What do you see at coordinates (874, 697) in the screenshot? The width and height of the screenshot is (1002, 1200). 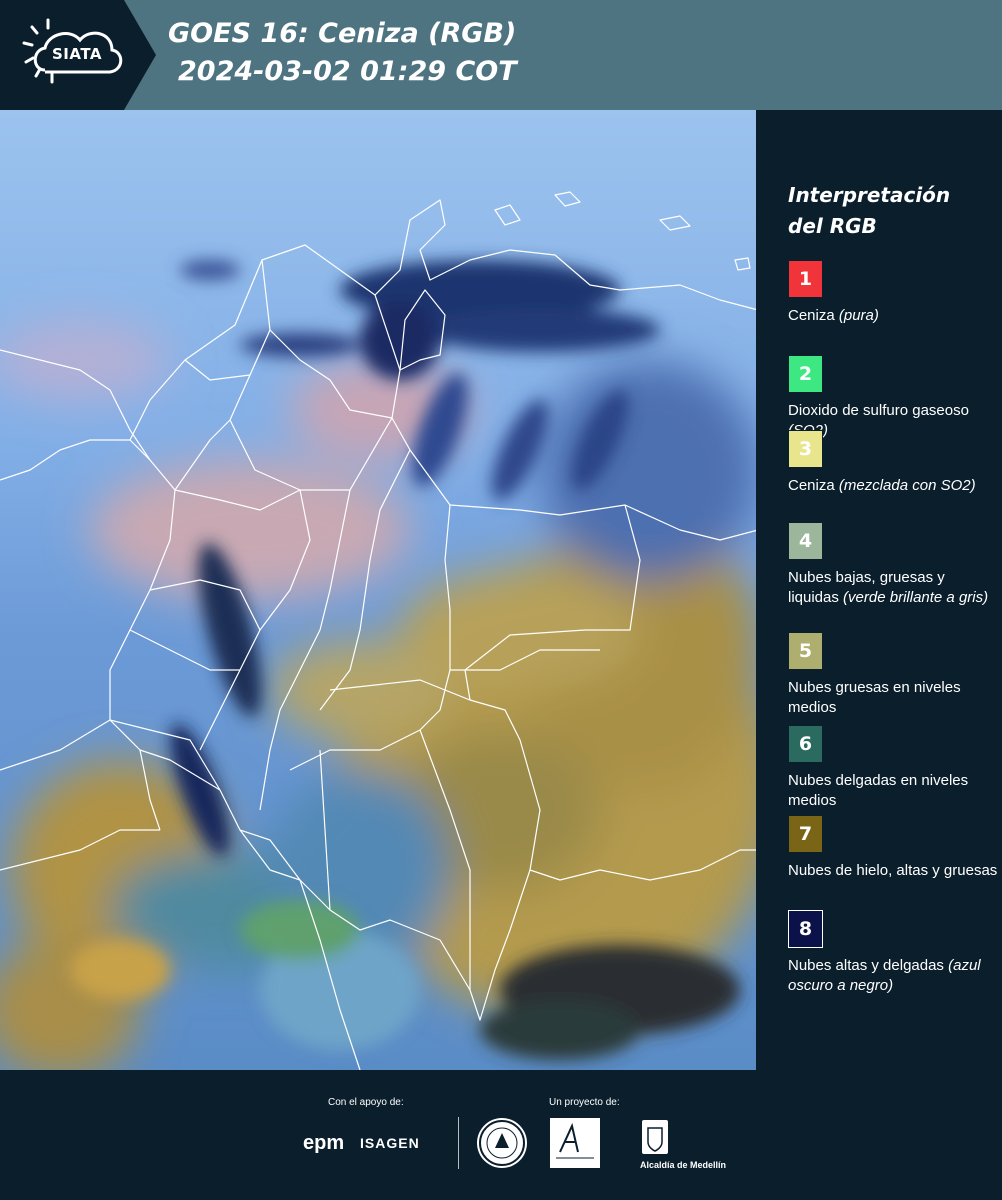 I see `legend-label: Nubes gruesas en niveles medios` at bounding box center [874, 697].